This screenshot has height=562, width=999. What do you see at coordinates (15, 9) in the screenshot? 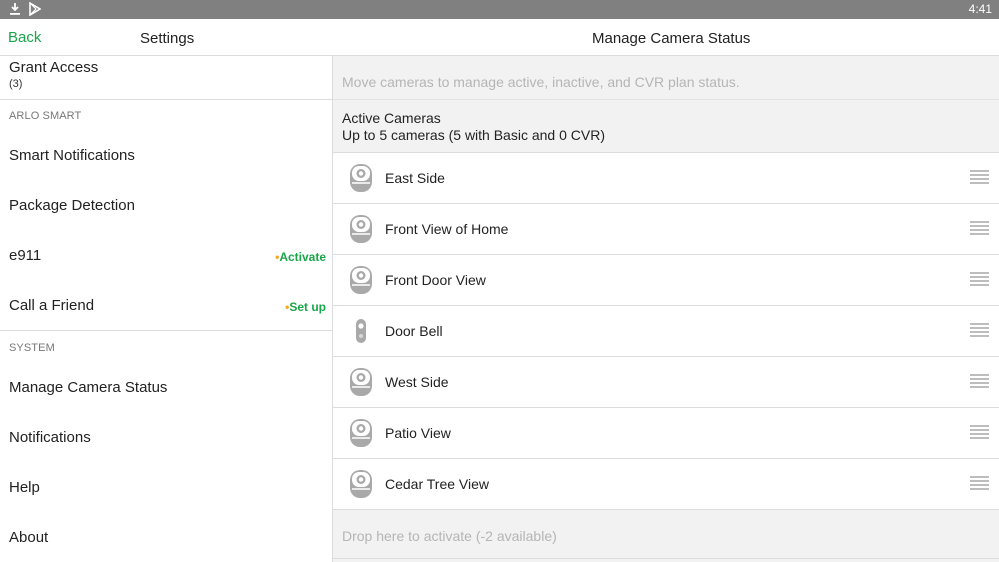
I see `download-icon` at bounding box center [15, 9].